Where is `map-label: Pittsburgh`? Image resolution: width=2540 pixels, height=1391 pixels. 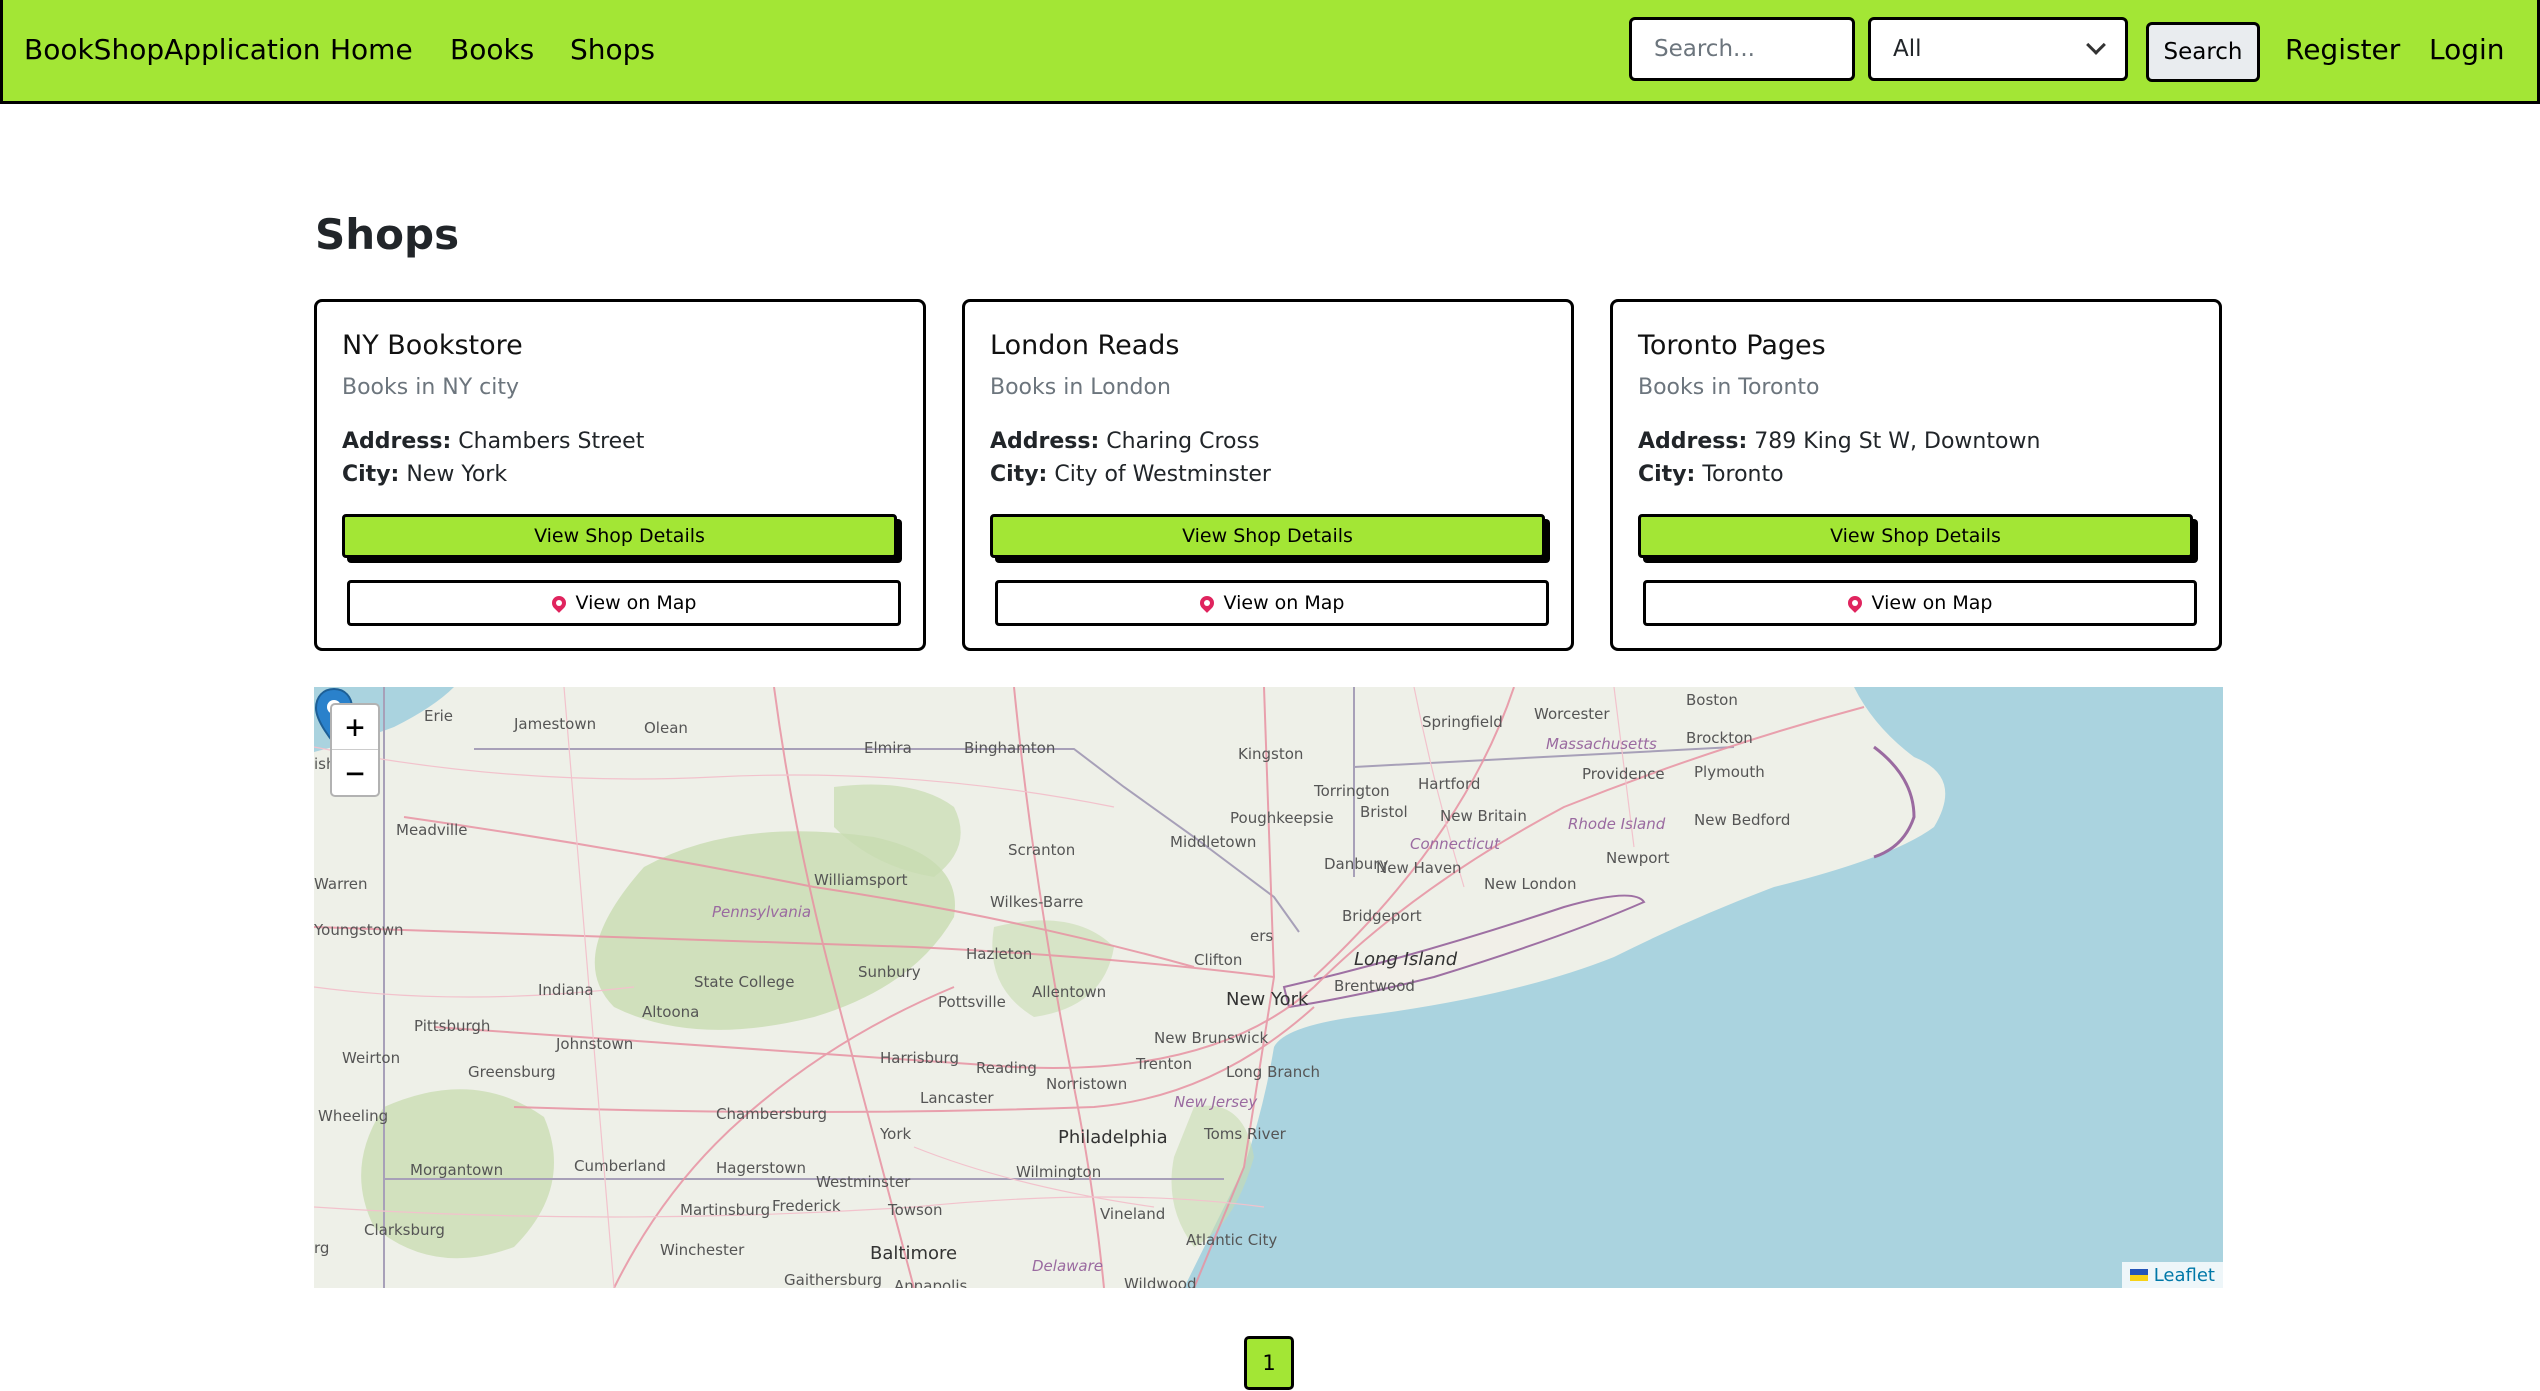
map-label: Pittsburgh is located at coordinates (452, 1026).